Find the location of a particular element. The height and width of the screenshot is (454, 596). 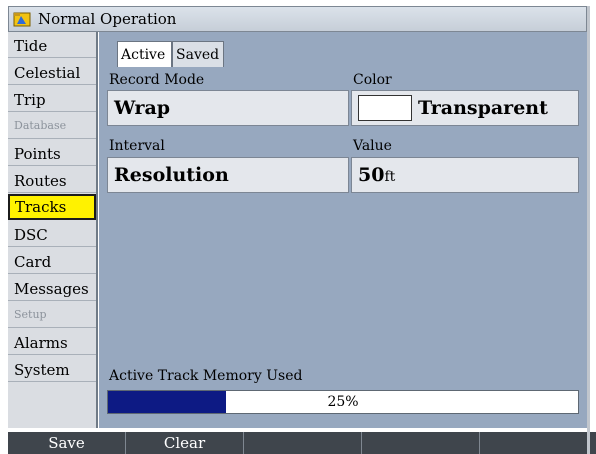

softkey-clear: Clear is located at coordinates (185, 443).